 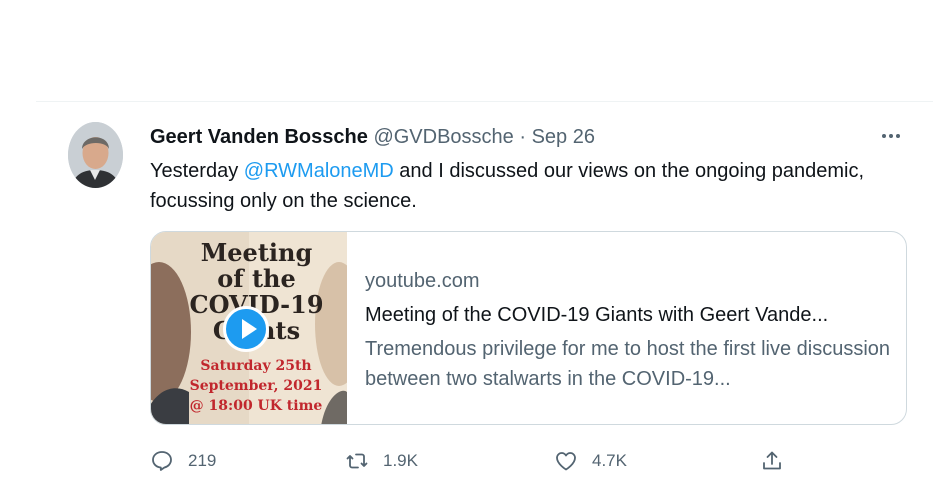 I want to click on share-button, so click(x=779, y=461).